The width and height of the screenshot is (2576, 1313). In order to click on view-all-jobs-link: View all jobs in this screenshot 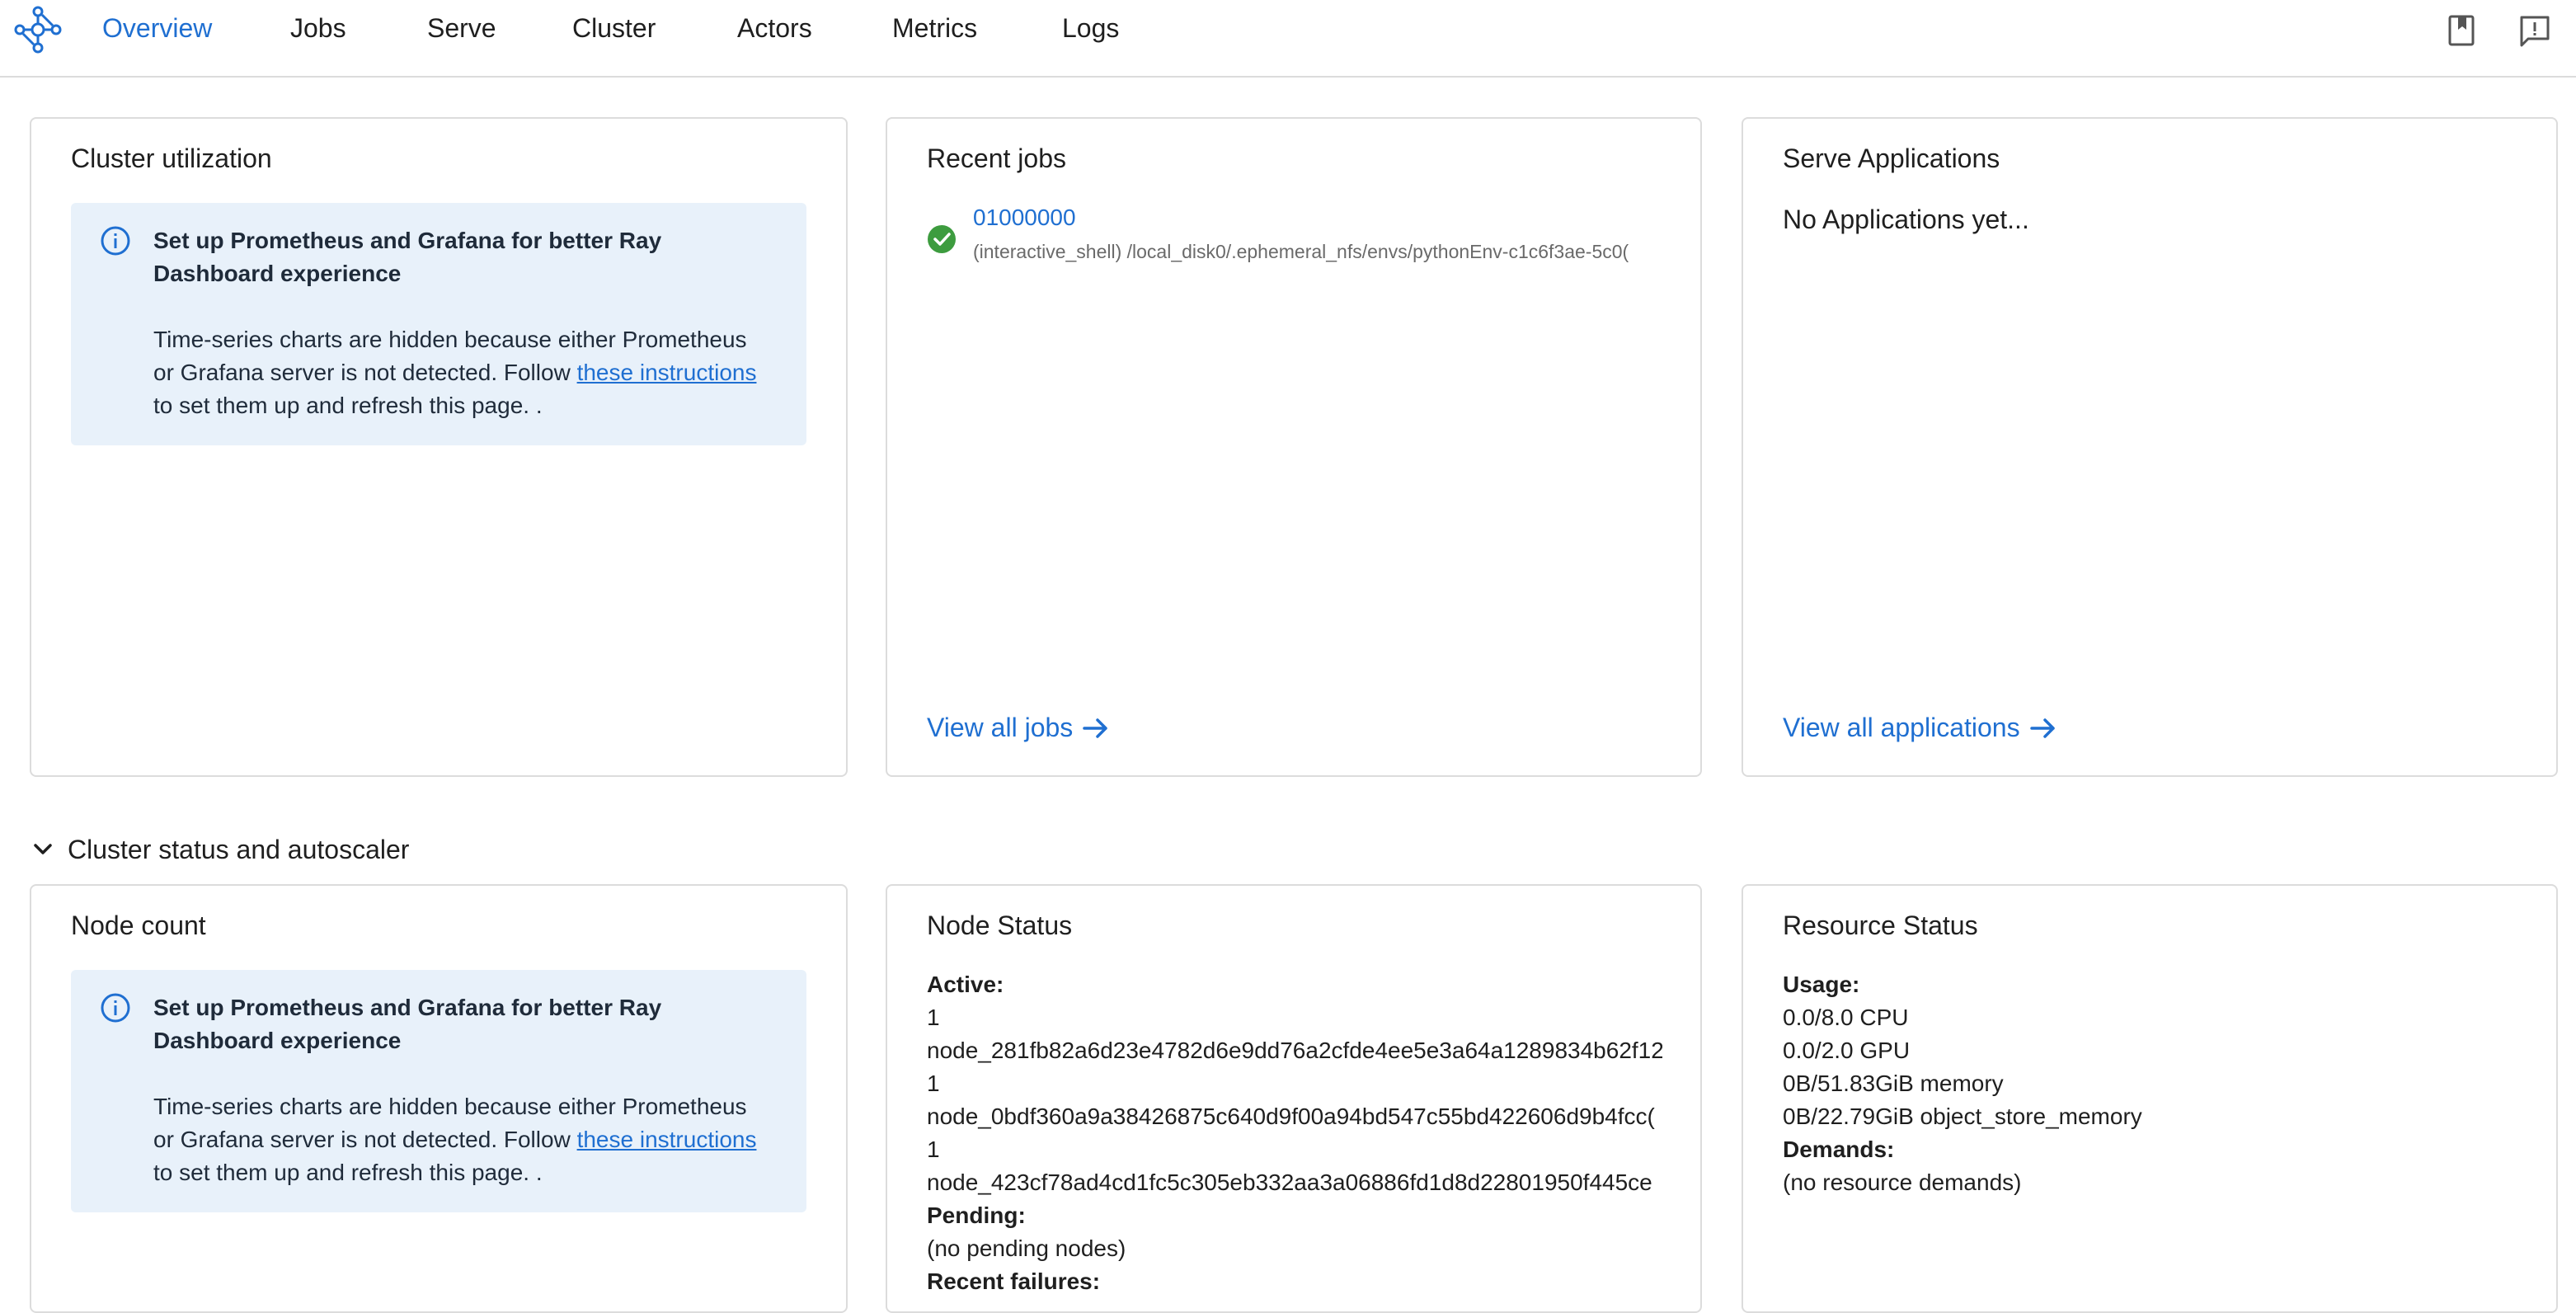, I will do `click(1019, 728)`.